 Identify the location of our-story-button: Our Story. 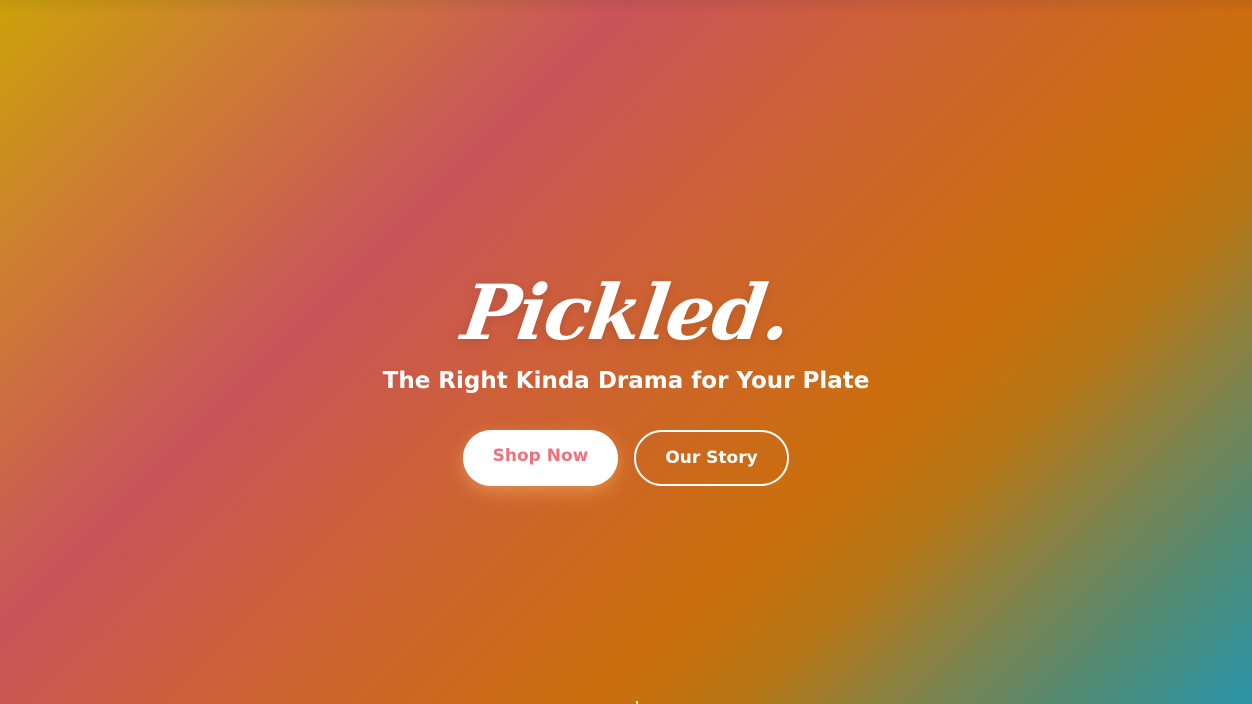
(711, 458).